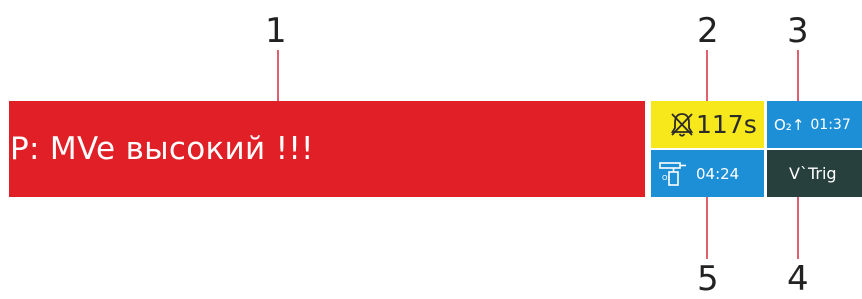  What do you see at coordinates (726, 124) in the screenshot?
I see `alarm-silence-countdown: 117s` at bounding box center [726, 124].